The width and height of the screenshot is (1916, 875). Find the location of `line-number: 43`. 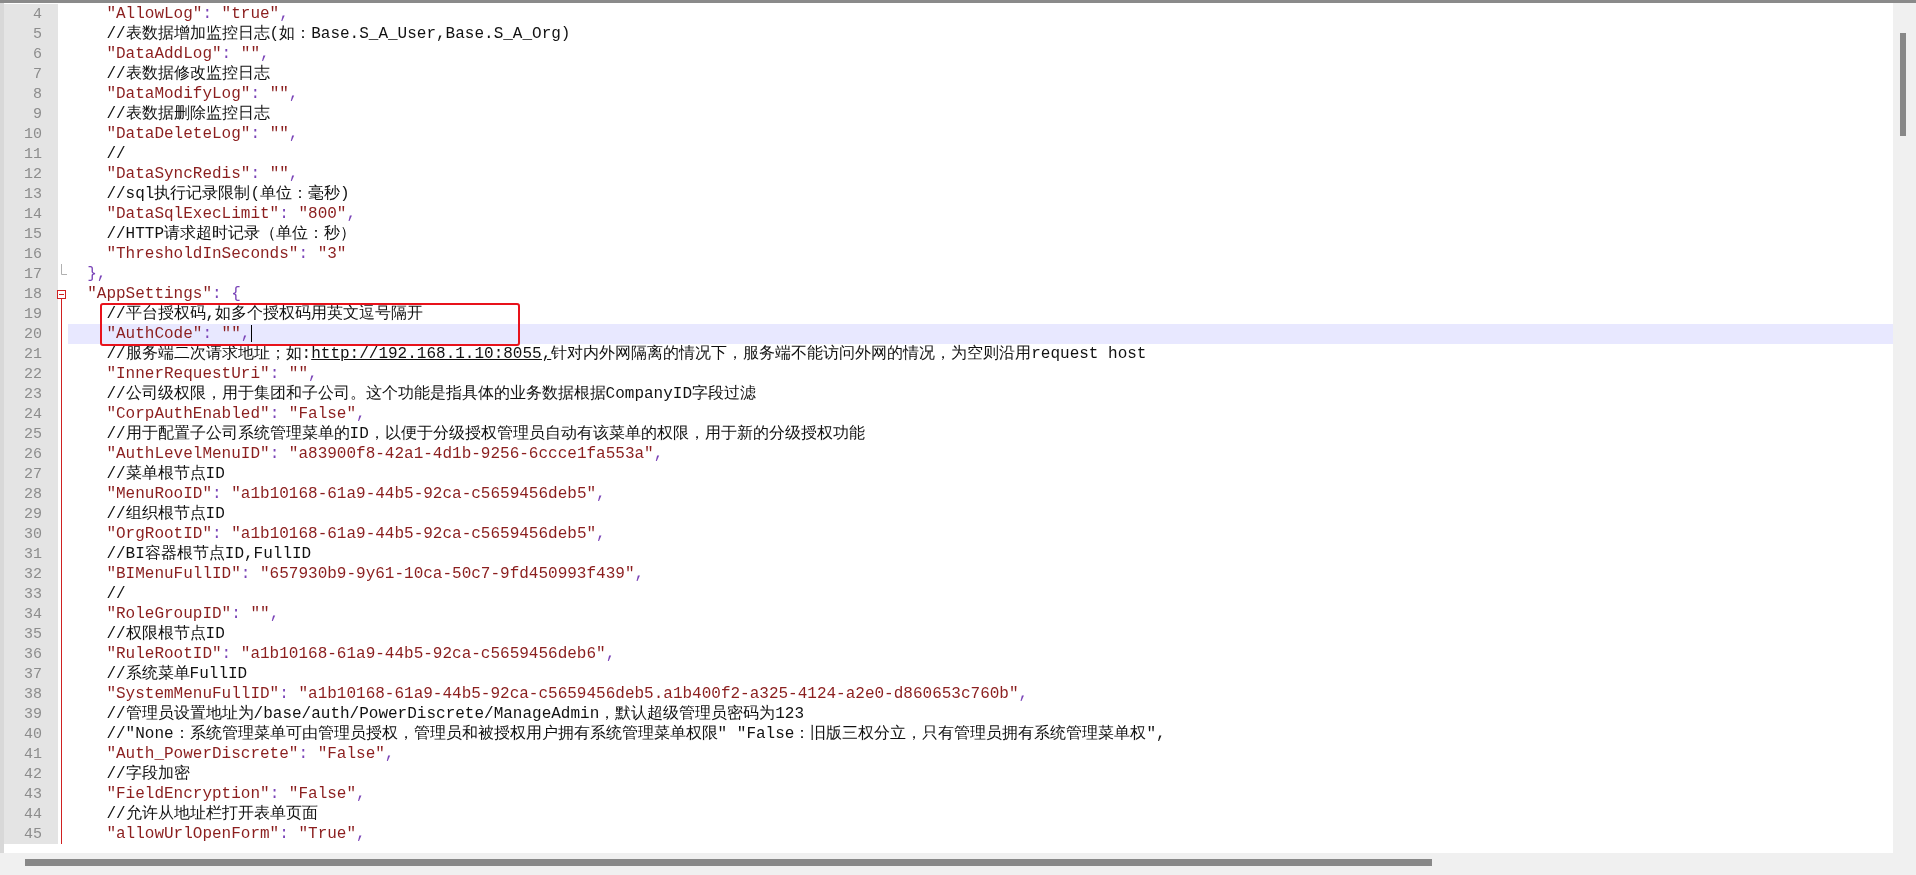

line-number: 43 is located at coordinates (33, 794).